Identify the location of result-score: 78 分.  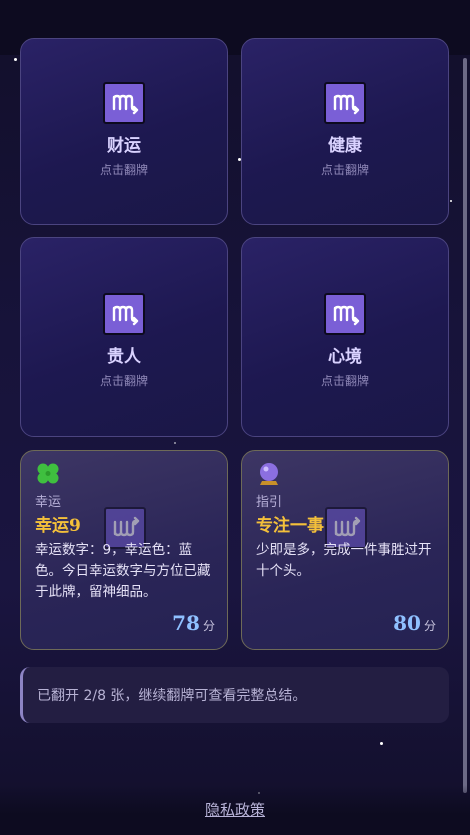
(193, 623).